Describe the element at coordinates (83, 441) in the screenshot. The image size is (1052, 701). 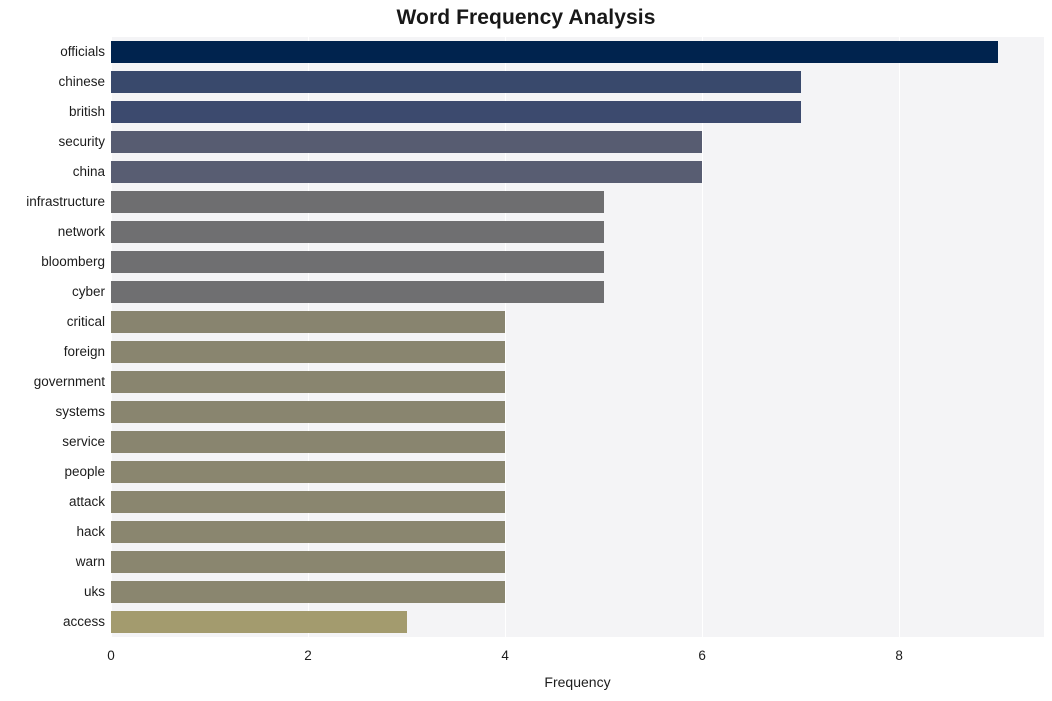
I see `y-axis-tick-label: service` at that location.